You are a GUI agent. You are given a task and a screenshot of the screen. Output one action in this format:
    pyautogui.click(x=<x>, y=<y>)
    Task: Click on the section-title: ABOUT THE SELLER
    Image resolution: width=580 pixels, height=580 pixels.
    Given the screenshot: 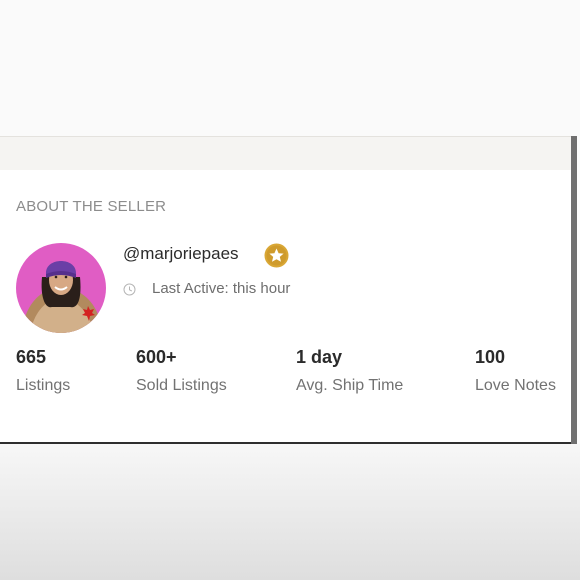 What is the action you would take?
    pyautogui.click(x=91, y=206)
    